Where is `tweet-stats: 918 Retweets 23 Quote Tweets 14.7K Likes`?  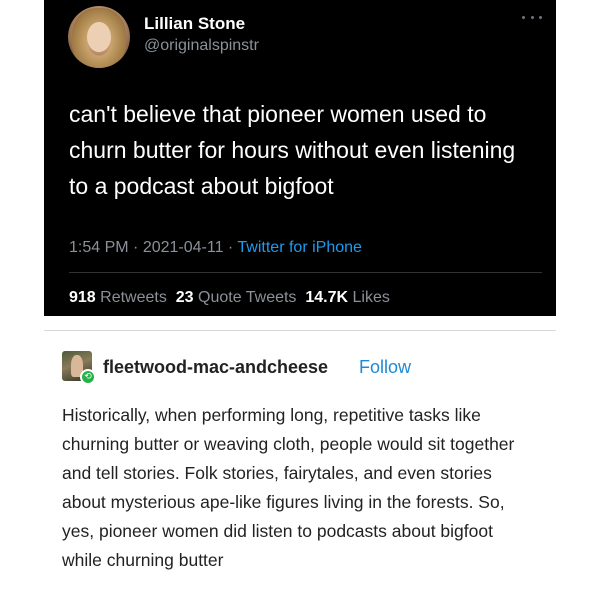 tweet-stats: 918 Retweets 23 Quote Tweets 14.7K Likes is located at coordinates (229, 298).